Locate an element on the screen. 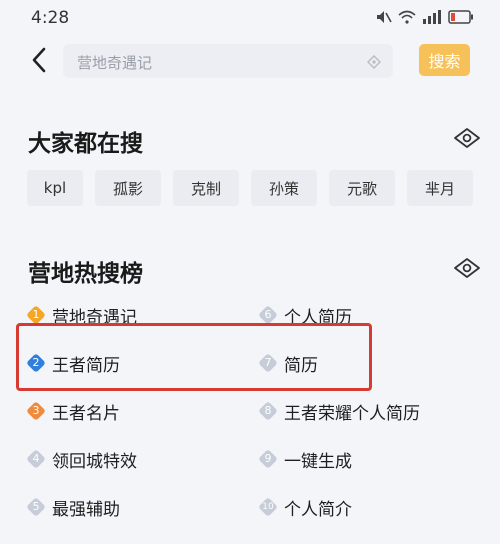 The height and width of the screenshot is (544, 500). hot-item-label: 王者荣耀个人简历 is located at coordinates (352, 413).